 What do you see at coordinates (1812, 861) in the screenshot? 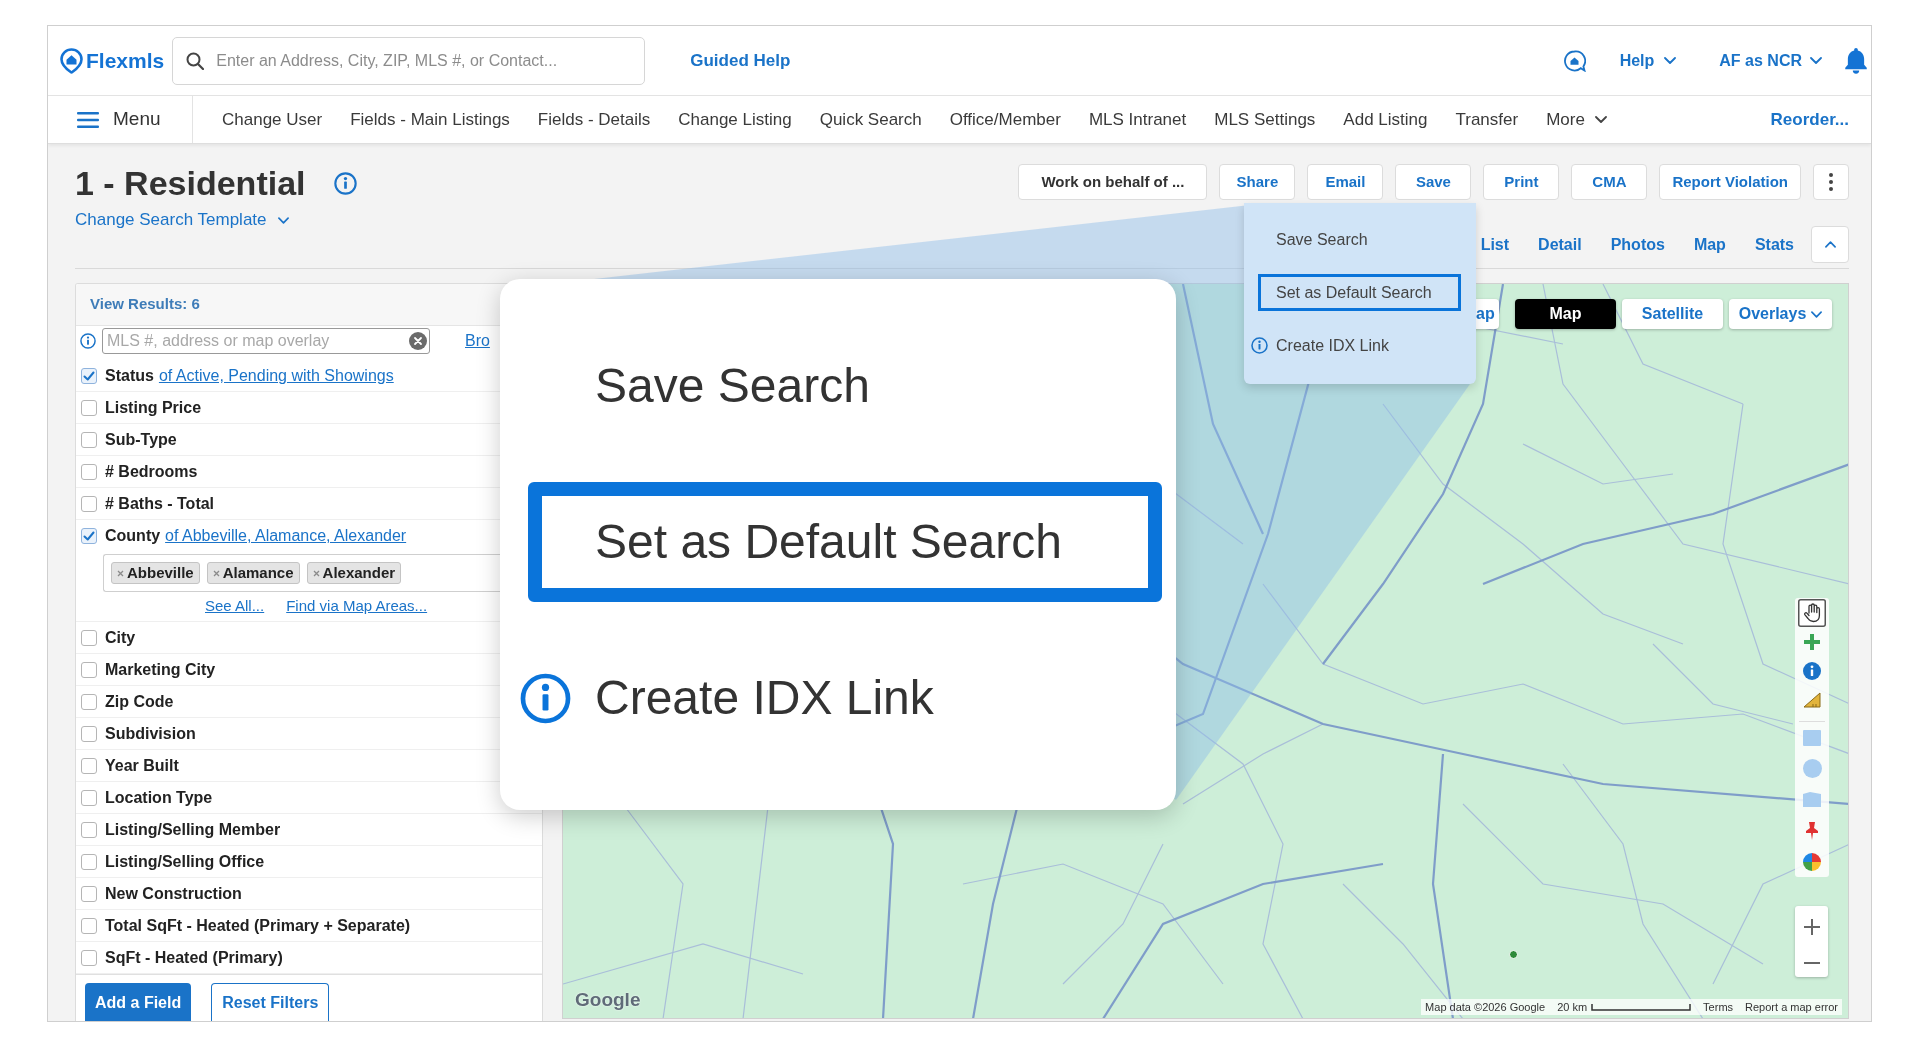
I see `color-wheel-icon` at bounding box center [1812, 861].